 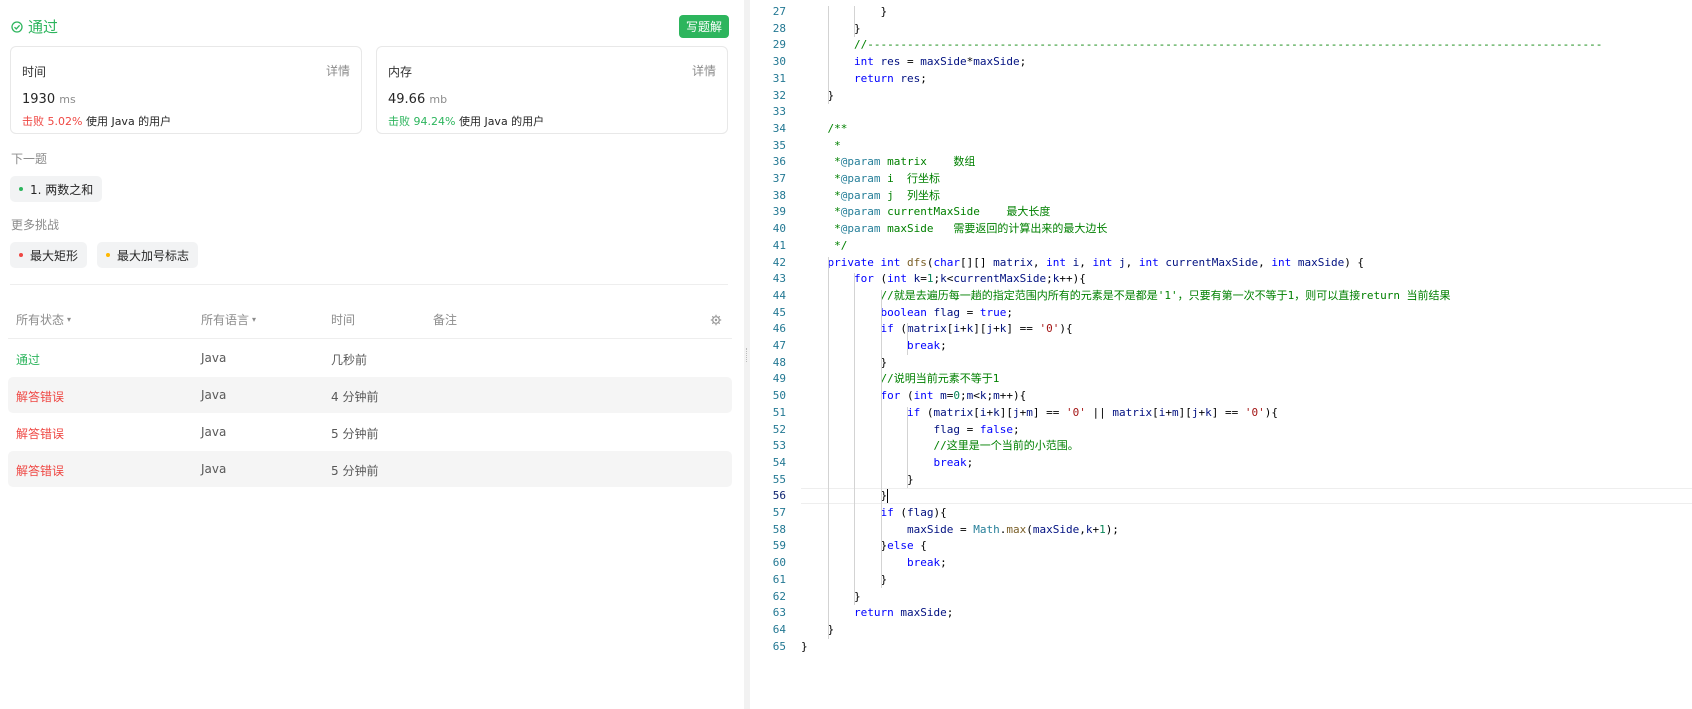 I want to click on memory-value: 49.66 mb, so click(x=418, y=99).